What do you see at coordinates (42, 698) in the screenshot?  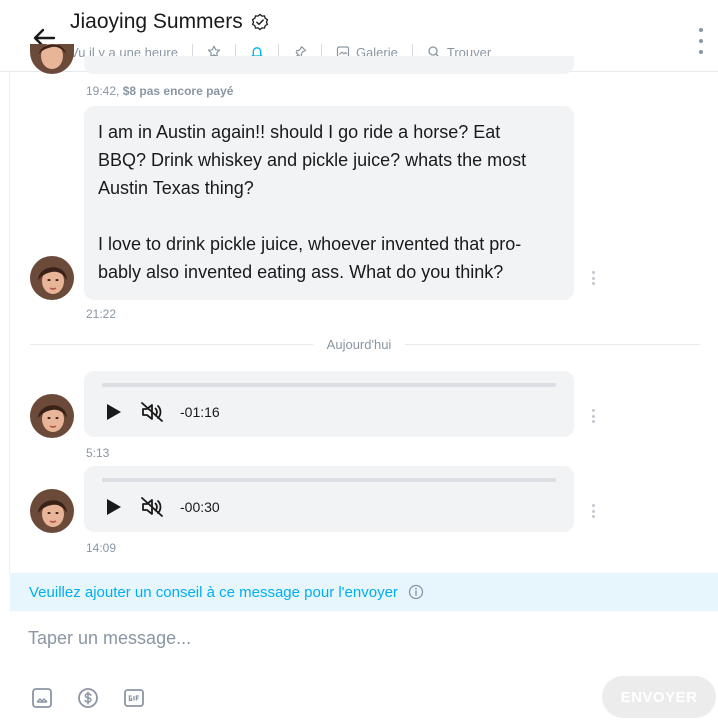 I see `image-icon` at bounding box center [42, 698].